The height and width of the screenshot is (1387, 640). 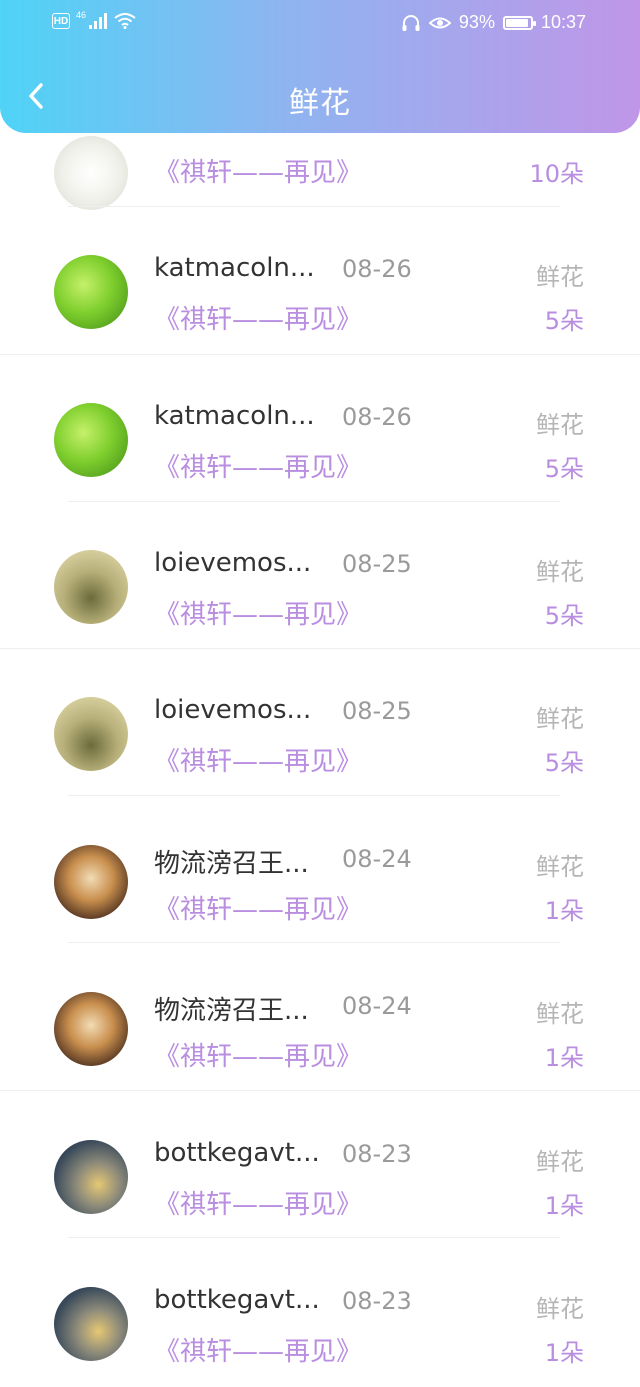 What do you see at coordinates (556, 174) in the screenshot?
I see `flower-count: 10朵` at bounding box center [556, 174].